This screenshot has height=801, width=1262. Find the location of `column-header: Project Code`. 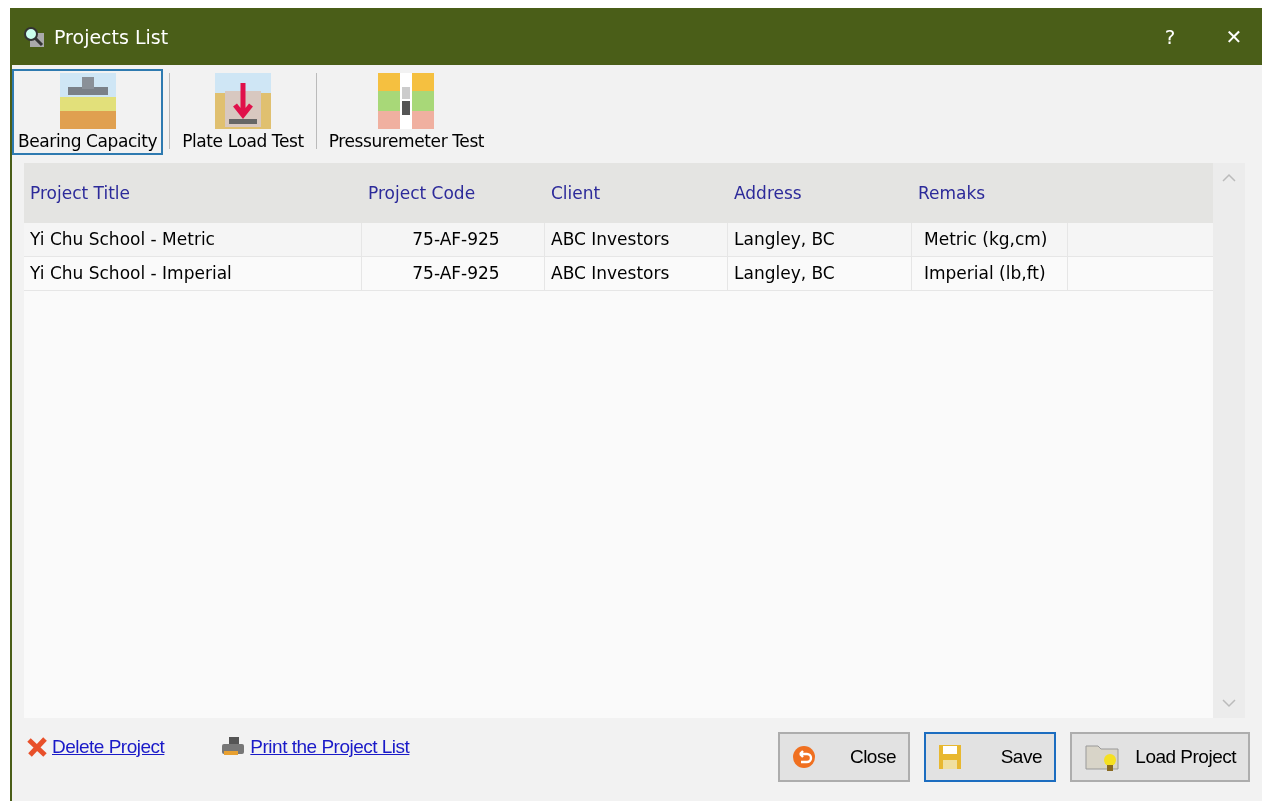

column-header: Project Code is located at coordinates (453, 193).